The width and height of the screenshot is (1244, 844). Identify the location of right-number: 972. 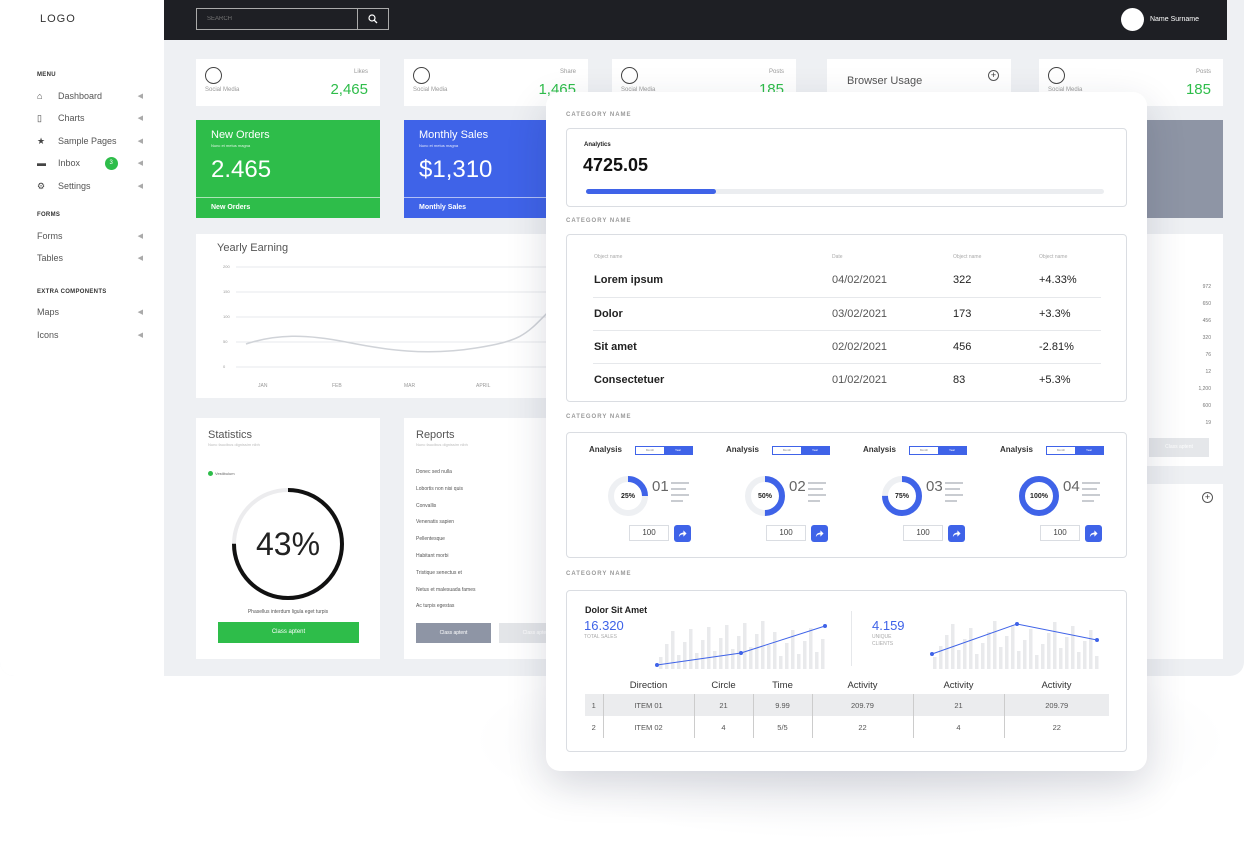
(1206, 287).